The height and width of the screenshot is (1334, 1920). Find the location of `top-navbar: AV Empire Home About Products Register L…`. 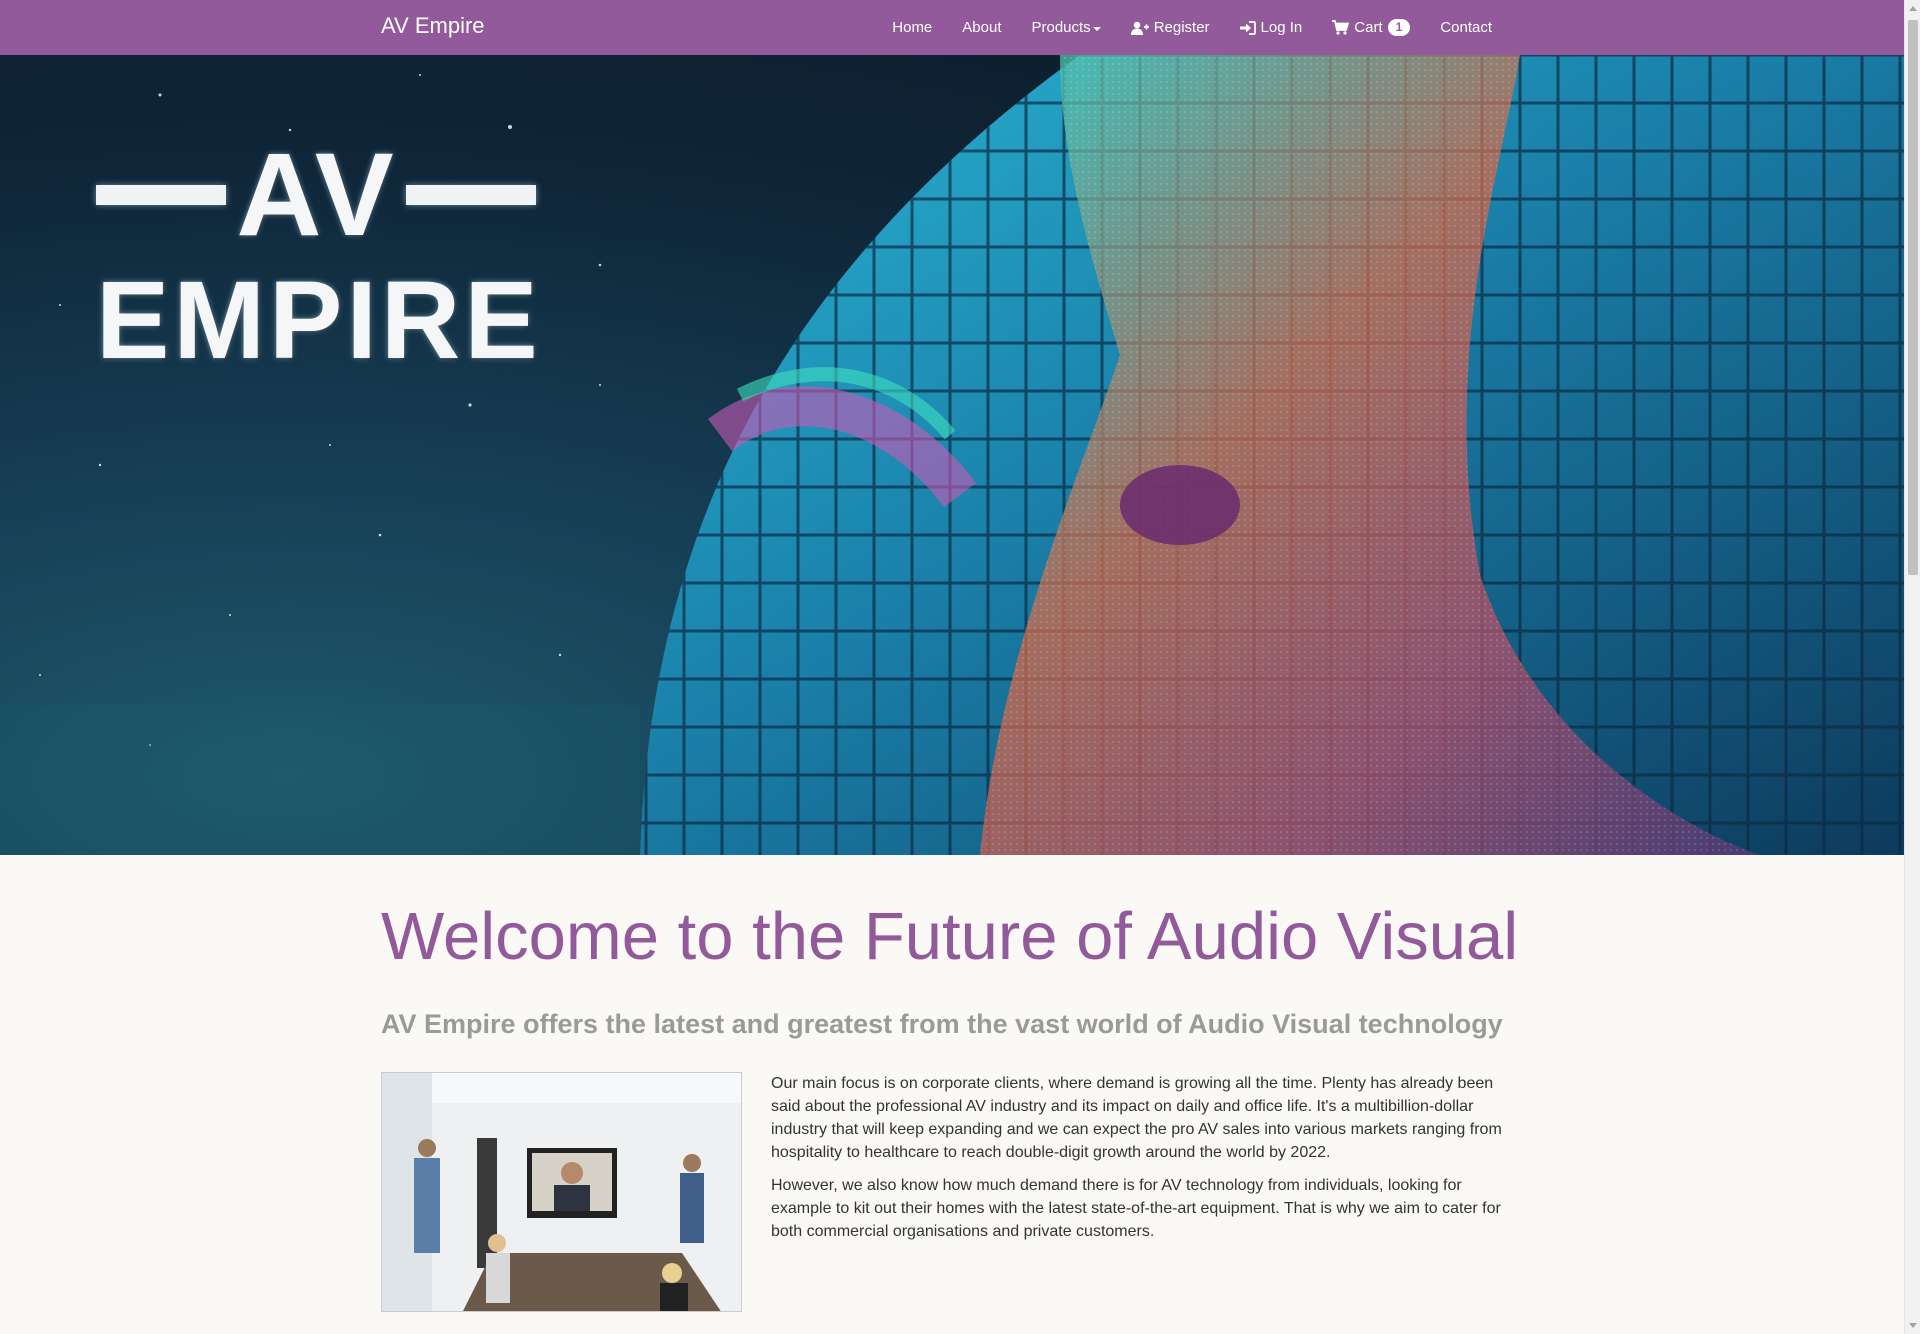

top-navbar: AV Empire Home About Products Register L… is located at coordinates (952, 27).